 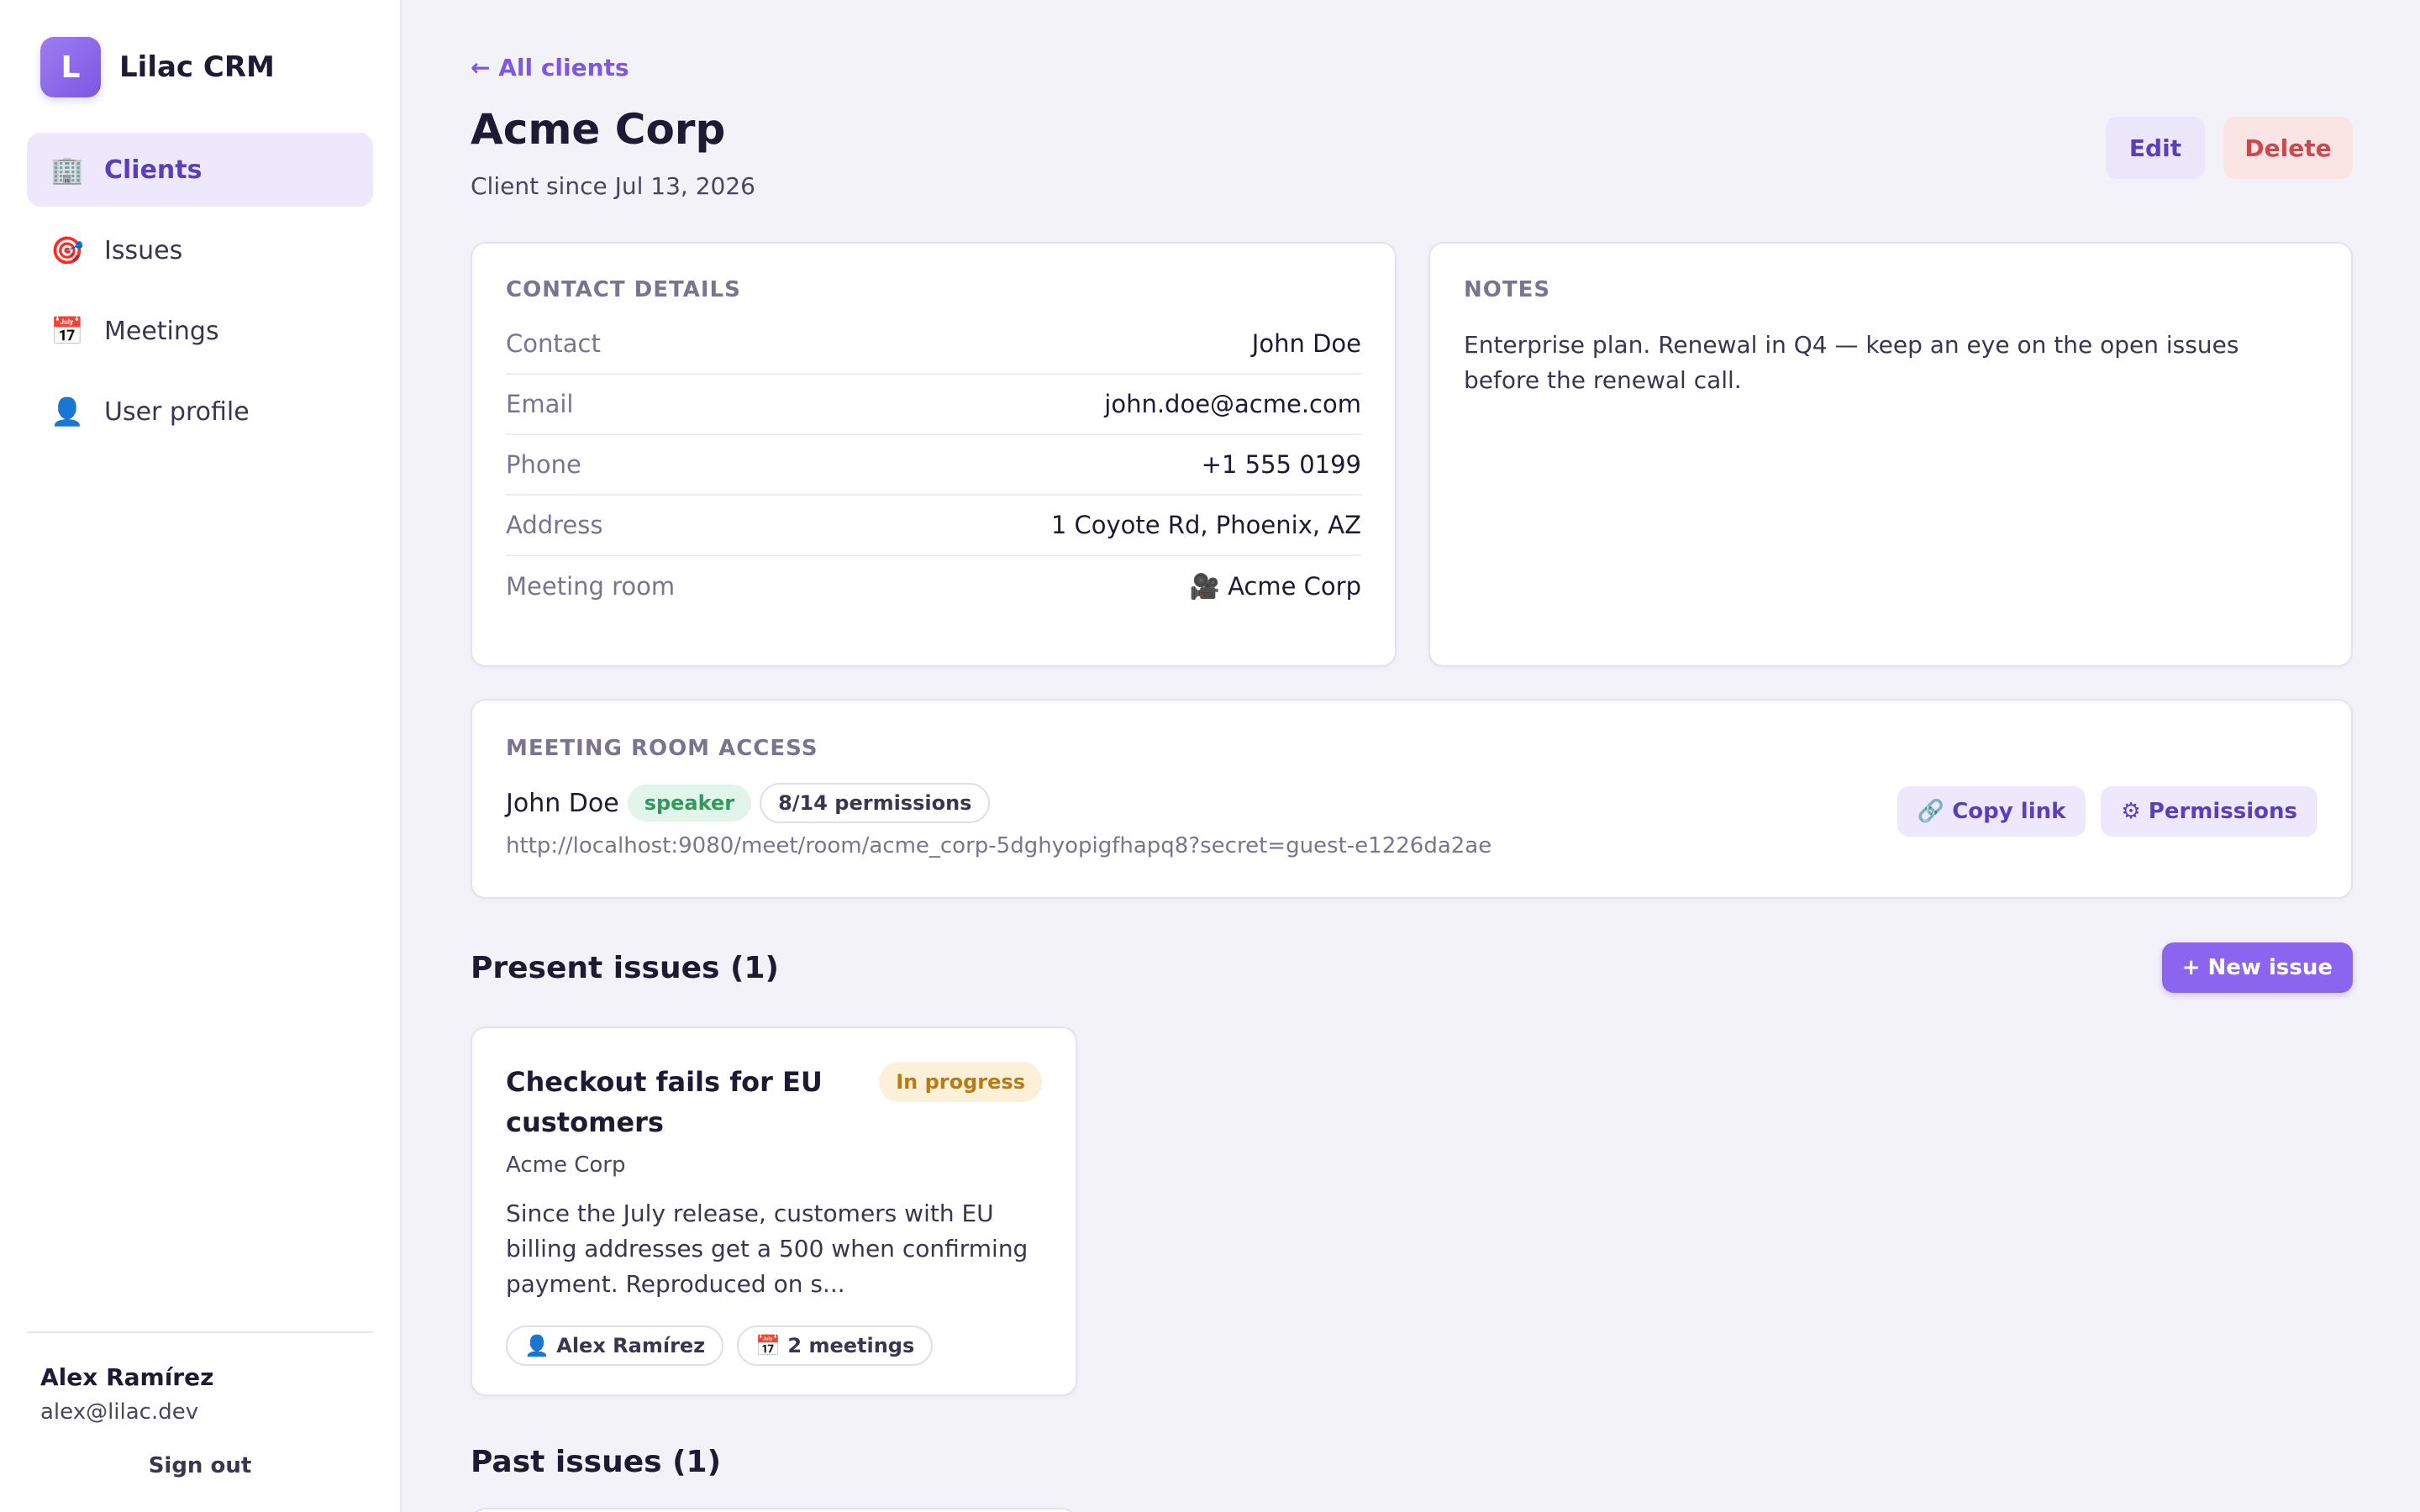 What do you see at coordinates (662, 748) in the screenshot?
I see `section-label: MEETING ROOM ACCESS` at bounding box center [662, 748].